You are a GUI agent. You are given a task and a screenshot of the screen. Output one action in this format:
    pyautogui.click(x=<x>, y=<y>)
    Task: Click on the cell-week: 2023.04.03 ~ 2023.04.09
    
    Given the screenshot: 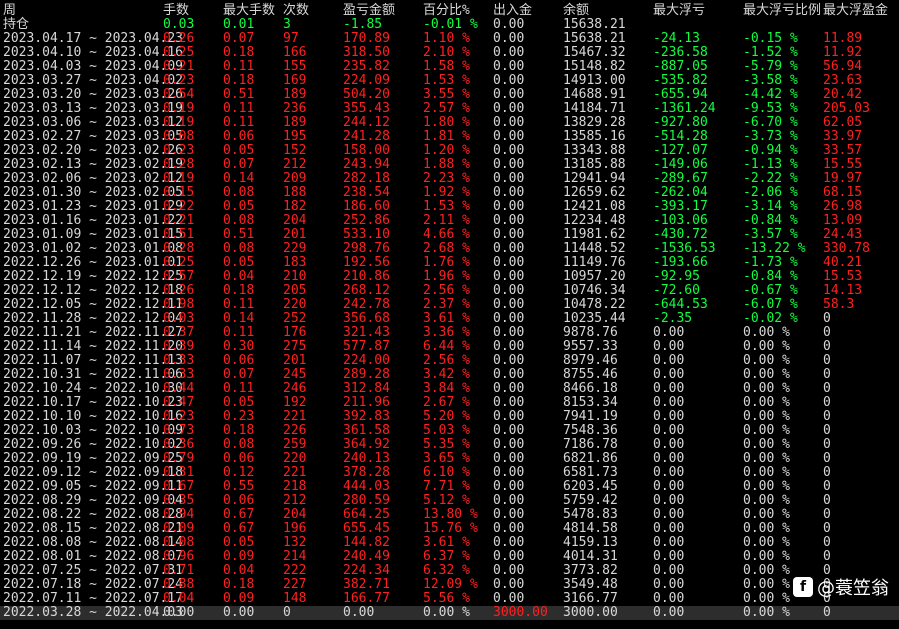 What is the action you would take?
    pyautogui.click(x=93, y=66)
    